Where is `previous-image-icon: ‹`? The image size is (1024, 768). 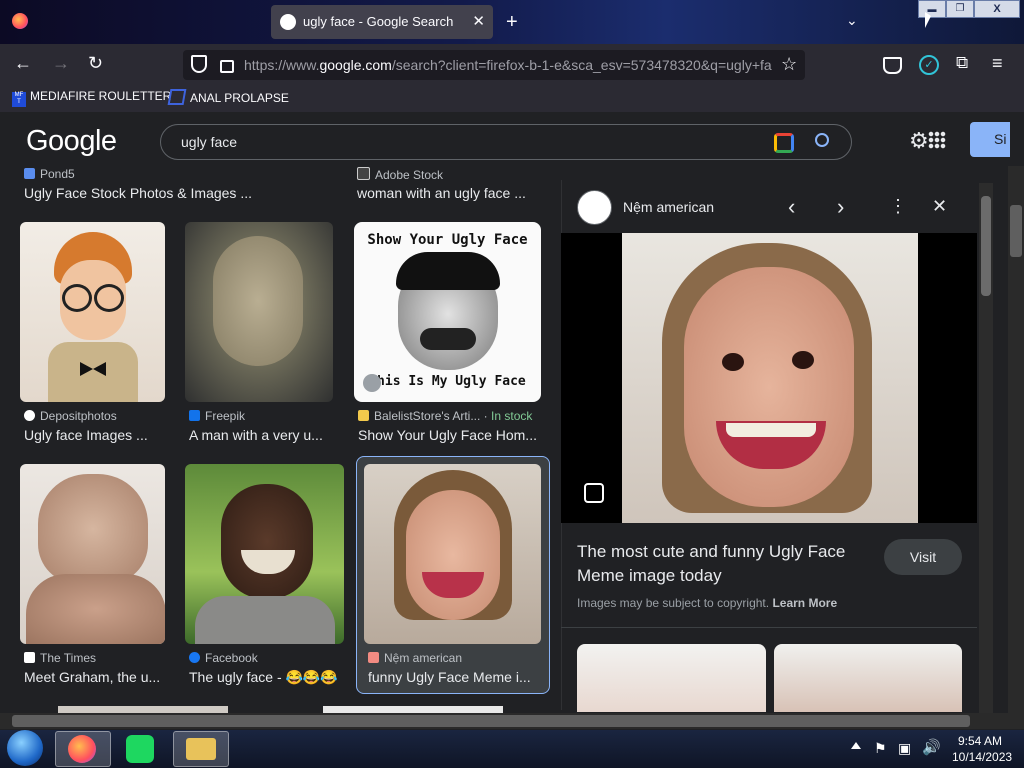
previous-image-icon: ‹ is located at coordinates (791, 207).